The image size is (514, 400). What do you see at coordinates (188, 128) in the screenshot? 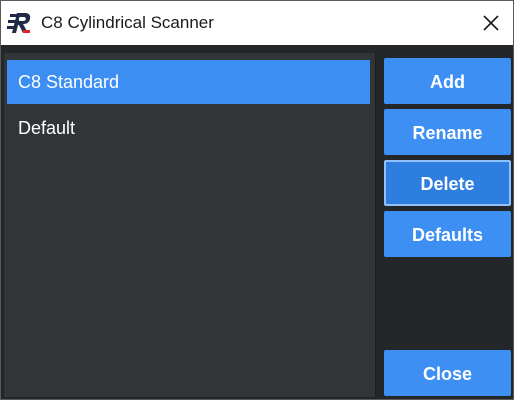
I see `list-item: Default` at bounding box center [188, 128].